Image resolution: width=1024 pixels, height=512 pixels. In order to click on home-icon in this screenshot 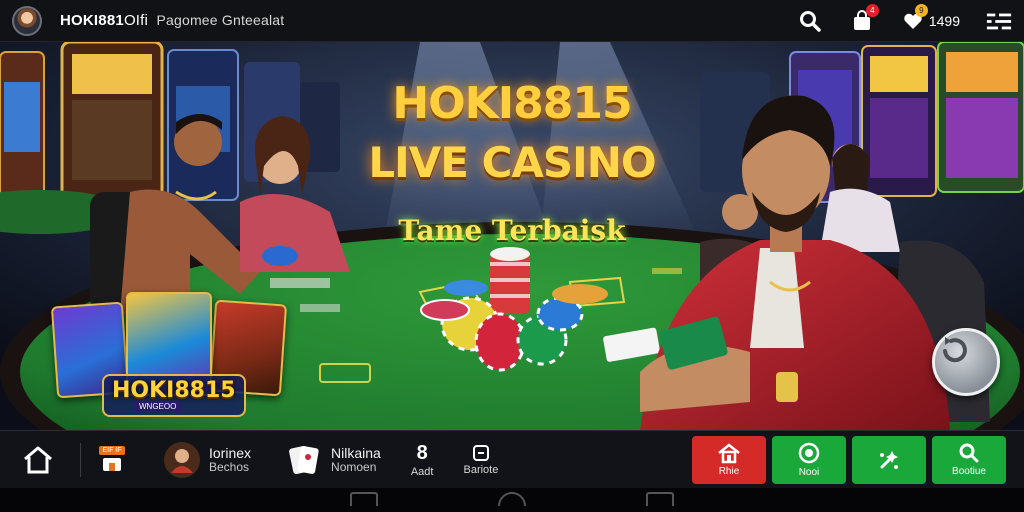, I will do `click(38, 459)`.